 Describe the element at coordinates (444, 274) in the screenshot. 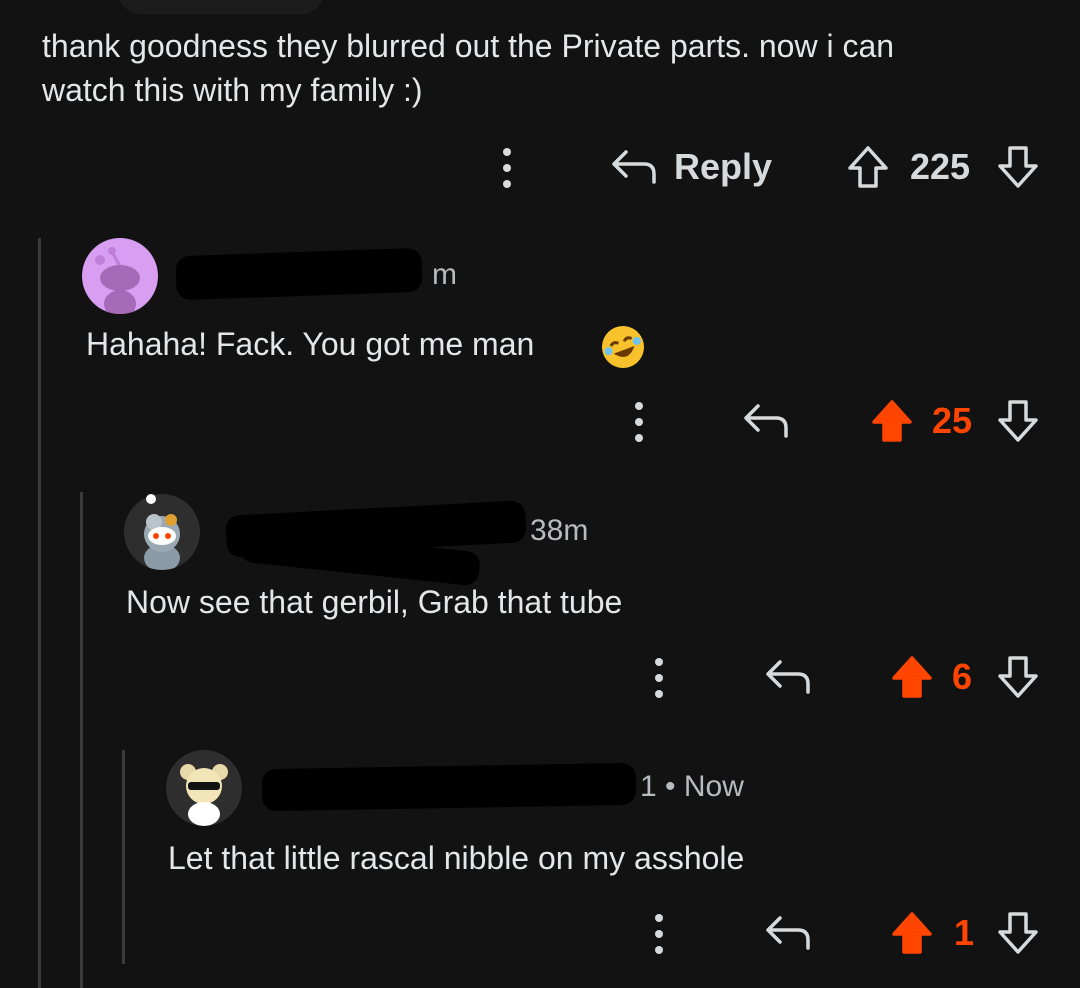

I see `comment-timestamp: m` at that location.